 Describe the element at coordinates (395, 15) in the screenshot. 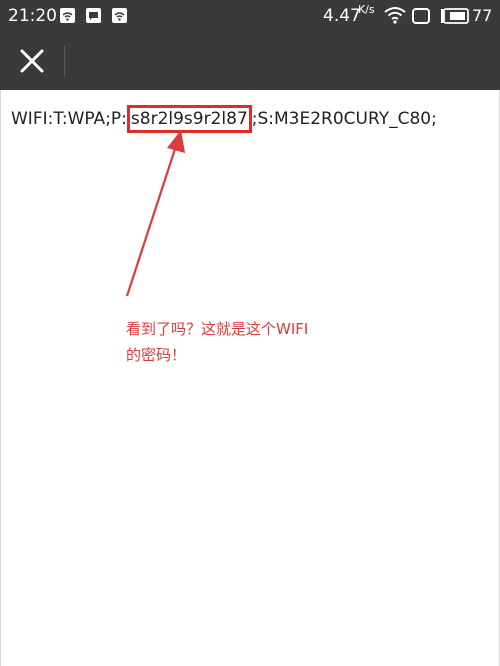

I see `wifi-signal-icon` at that location.